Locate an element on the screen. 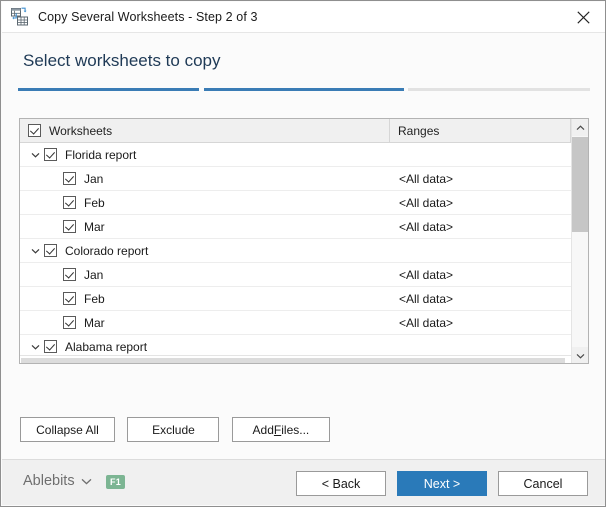  tree-group-row: Colorado report is located at coordinates (295, 251).